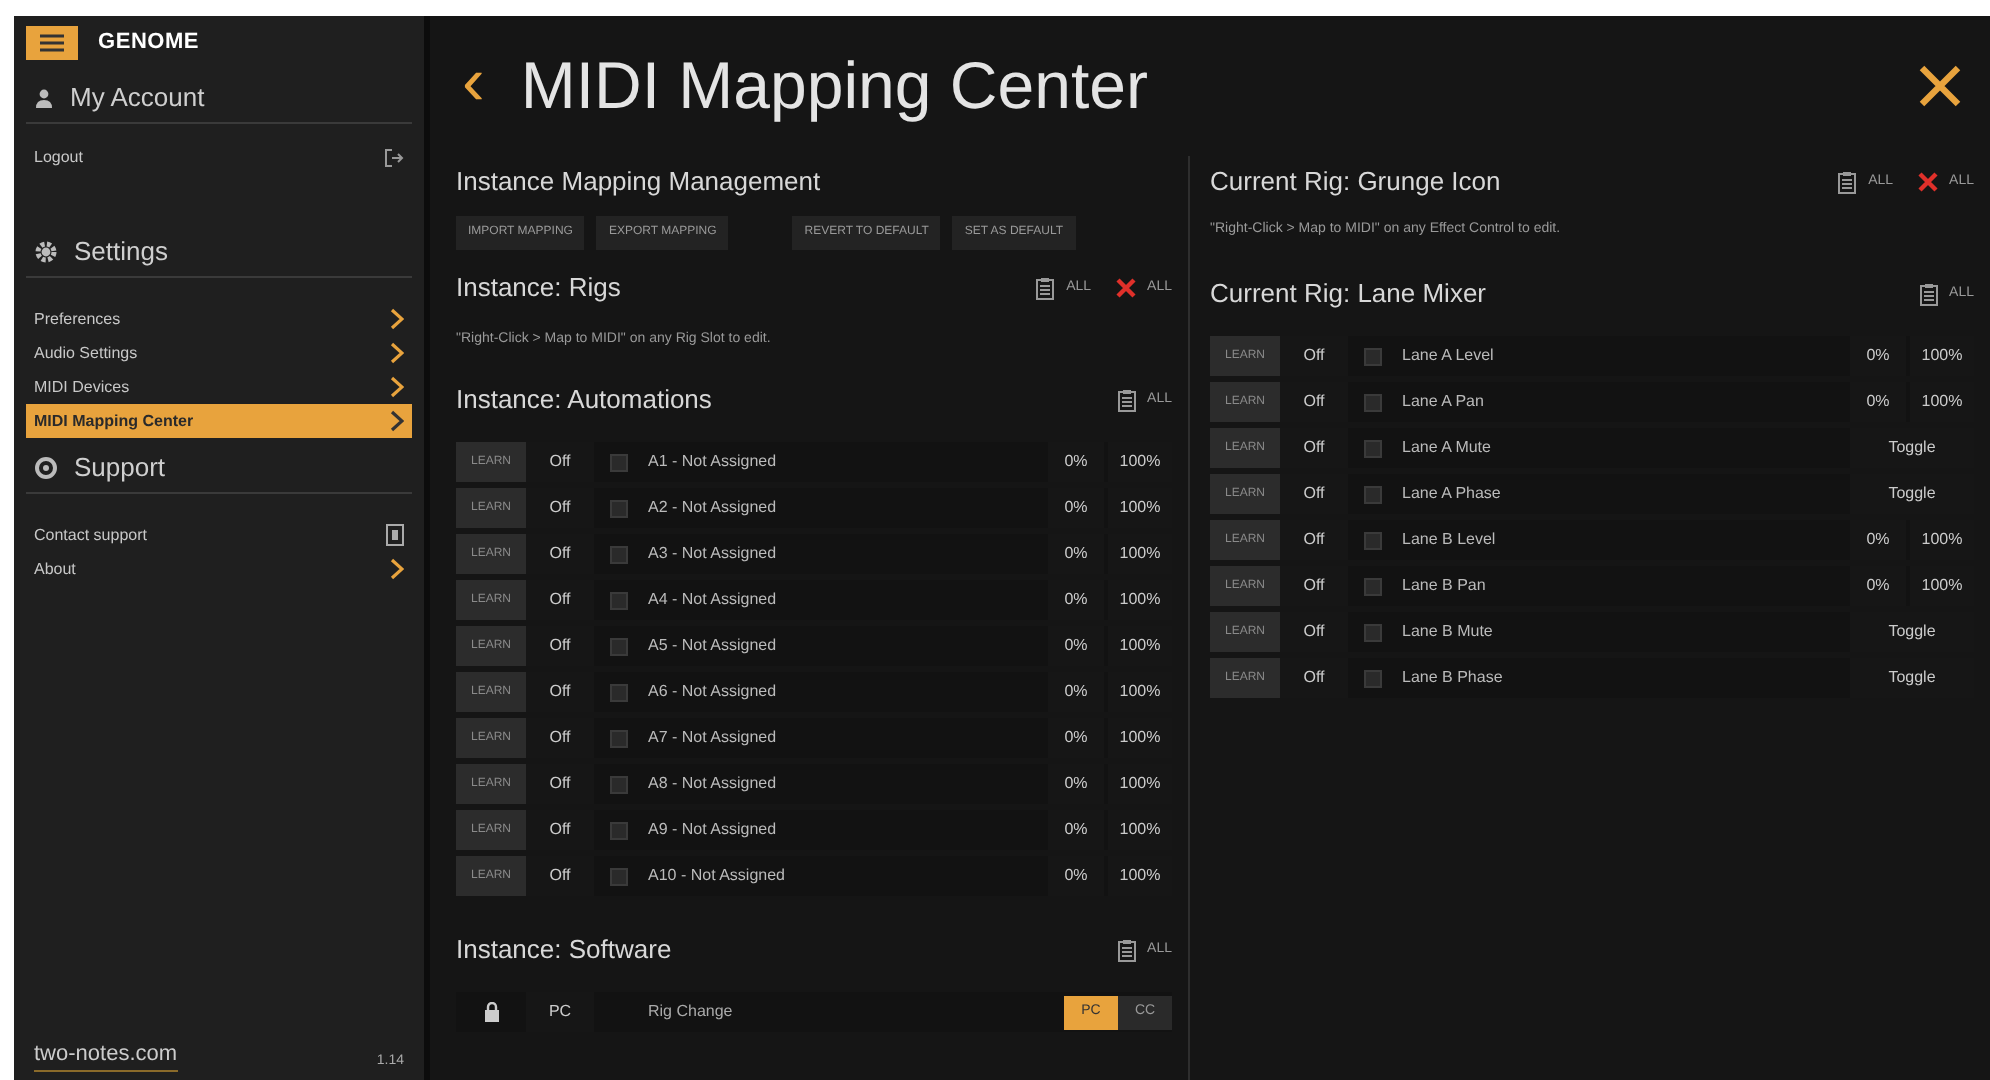 The image size is (1990, 1080). What do you see at coordinates (149, 42) in the screenshot?
I see `brand-logo: GENOME` at bounding box center [149, 42].